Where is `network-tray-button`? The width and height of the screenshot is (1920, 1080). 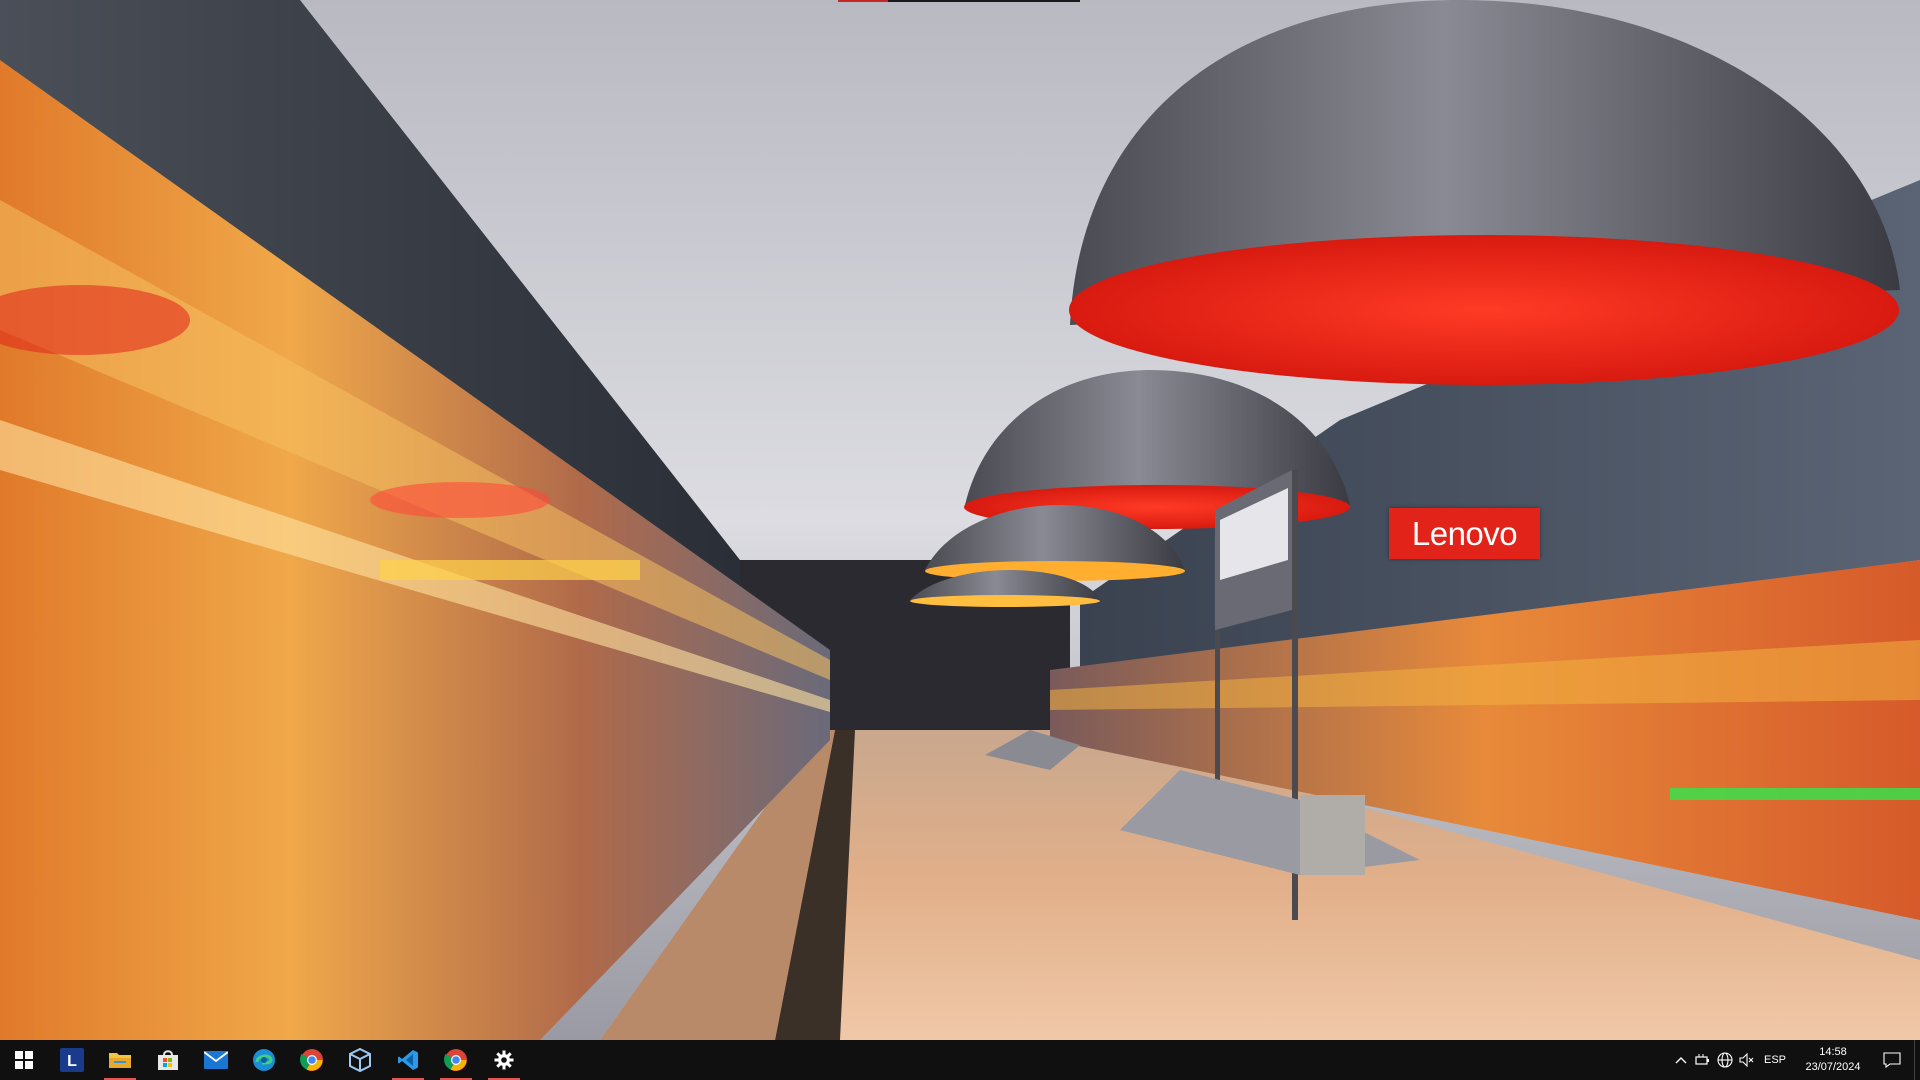 network-tray-button is located at coordinates (1725, 1060).